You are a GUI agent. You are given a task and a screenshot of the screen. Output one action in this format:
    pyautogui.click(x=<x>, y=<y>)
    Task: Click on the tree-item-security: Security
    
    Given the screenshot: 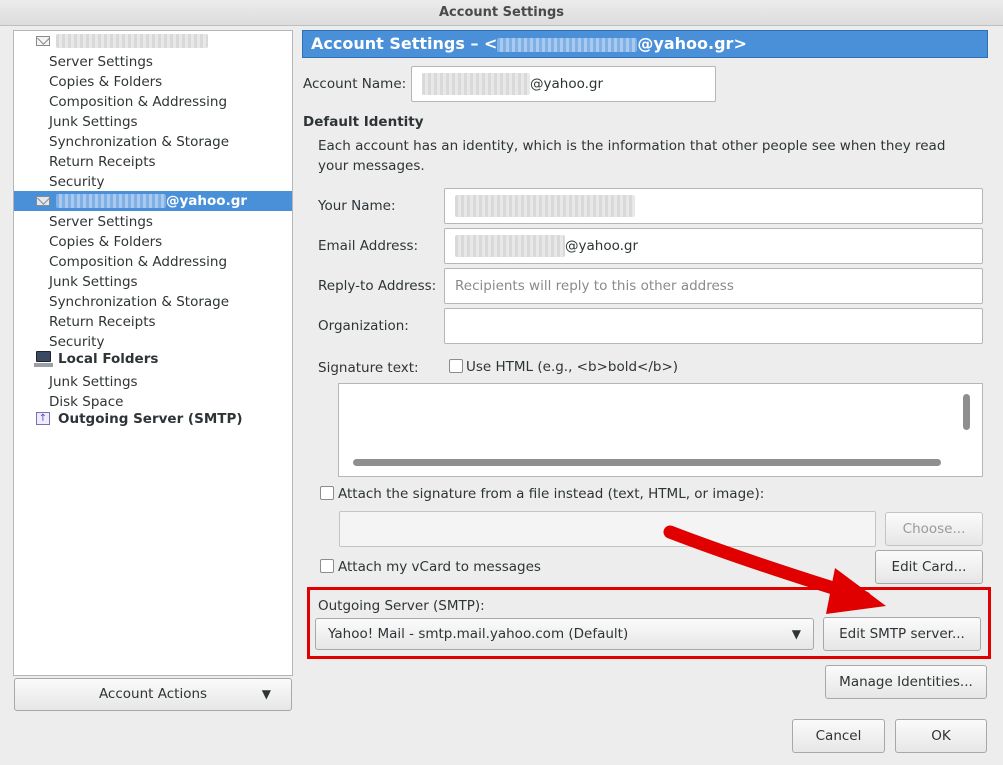 What is the action you would take?
    pyautogui.click(x=153, y=182)
    